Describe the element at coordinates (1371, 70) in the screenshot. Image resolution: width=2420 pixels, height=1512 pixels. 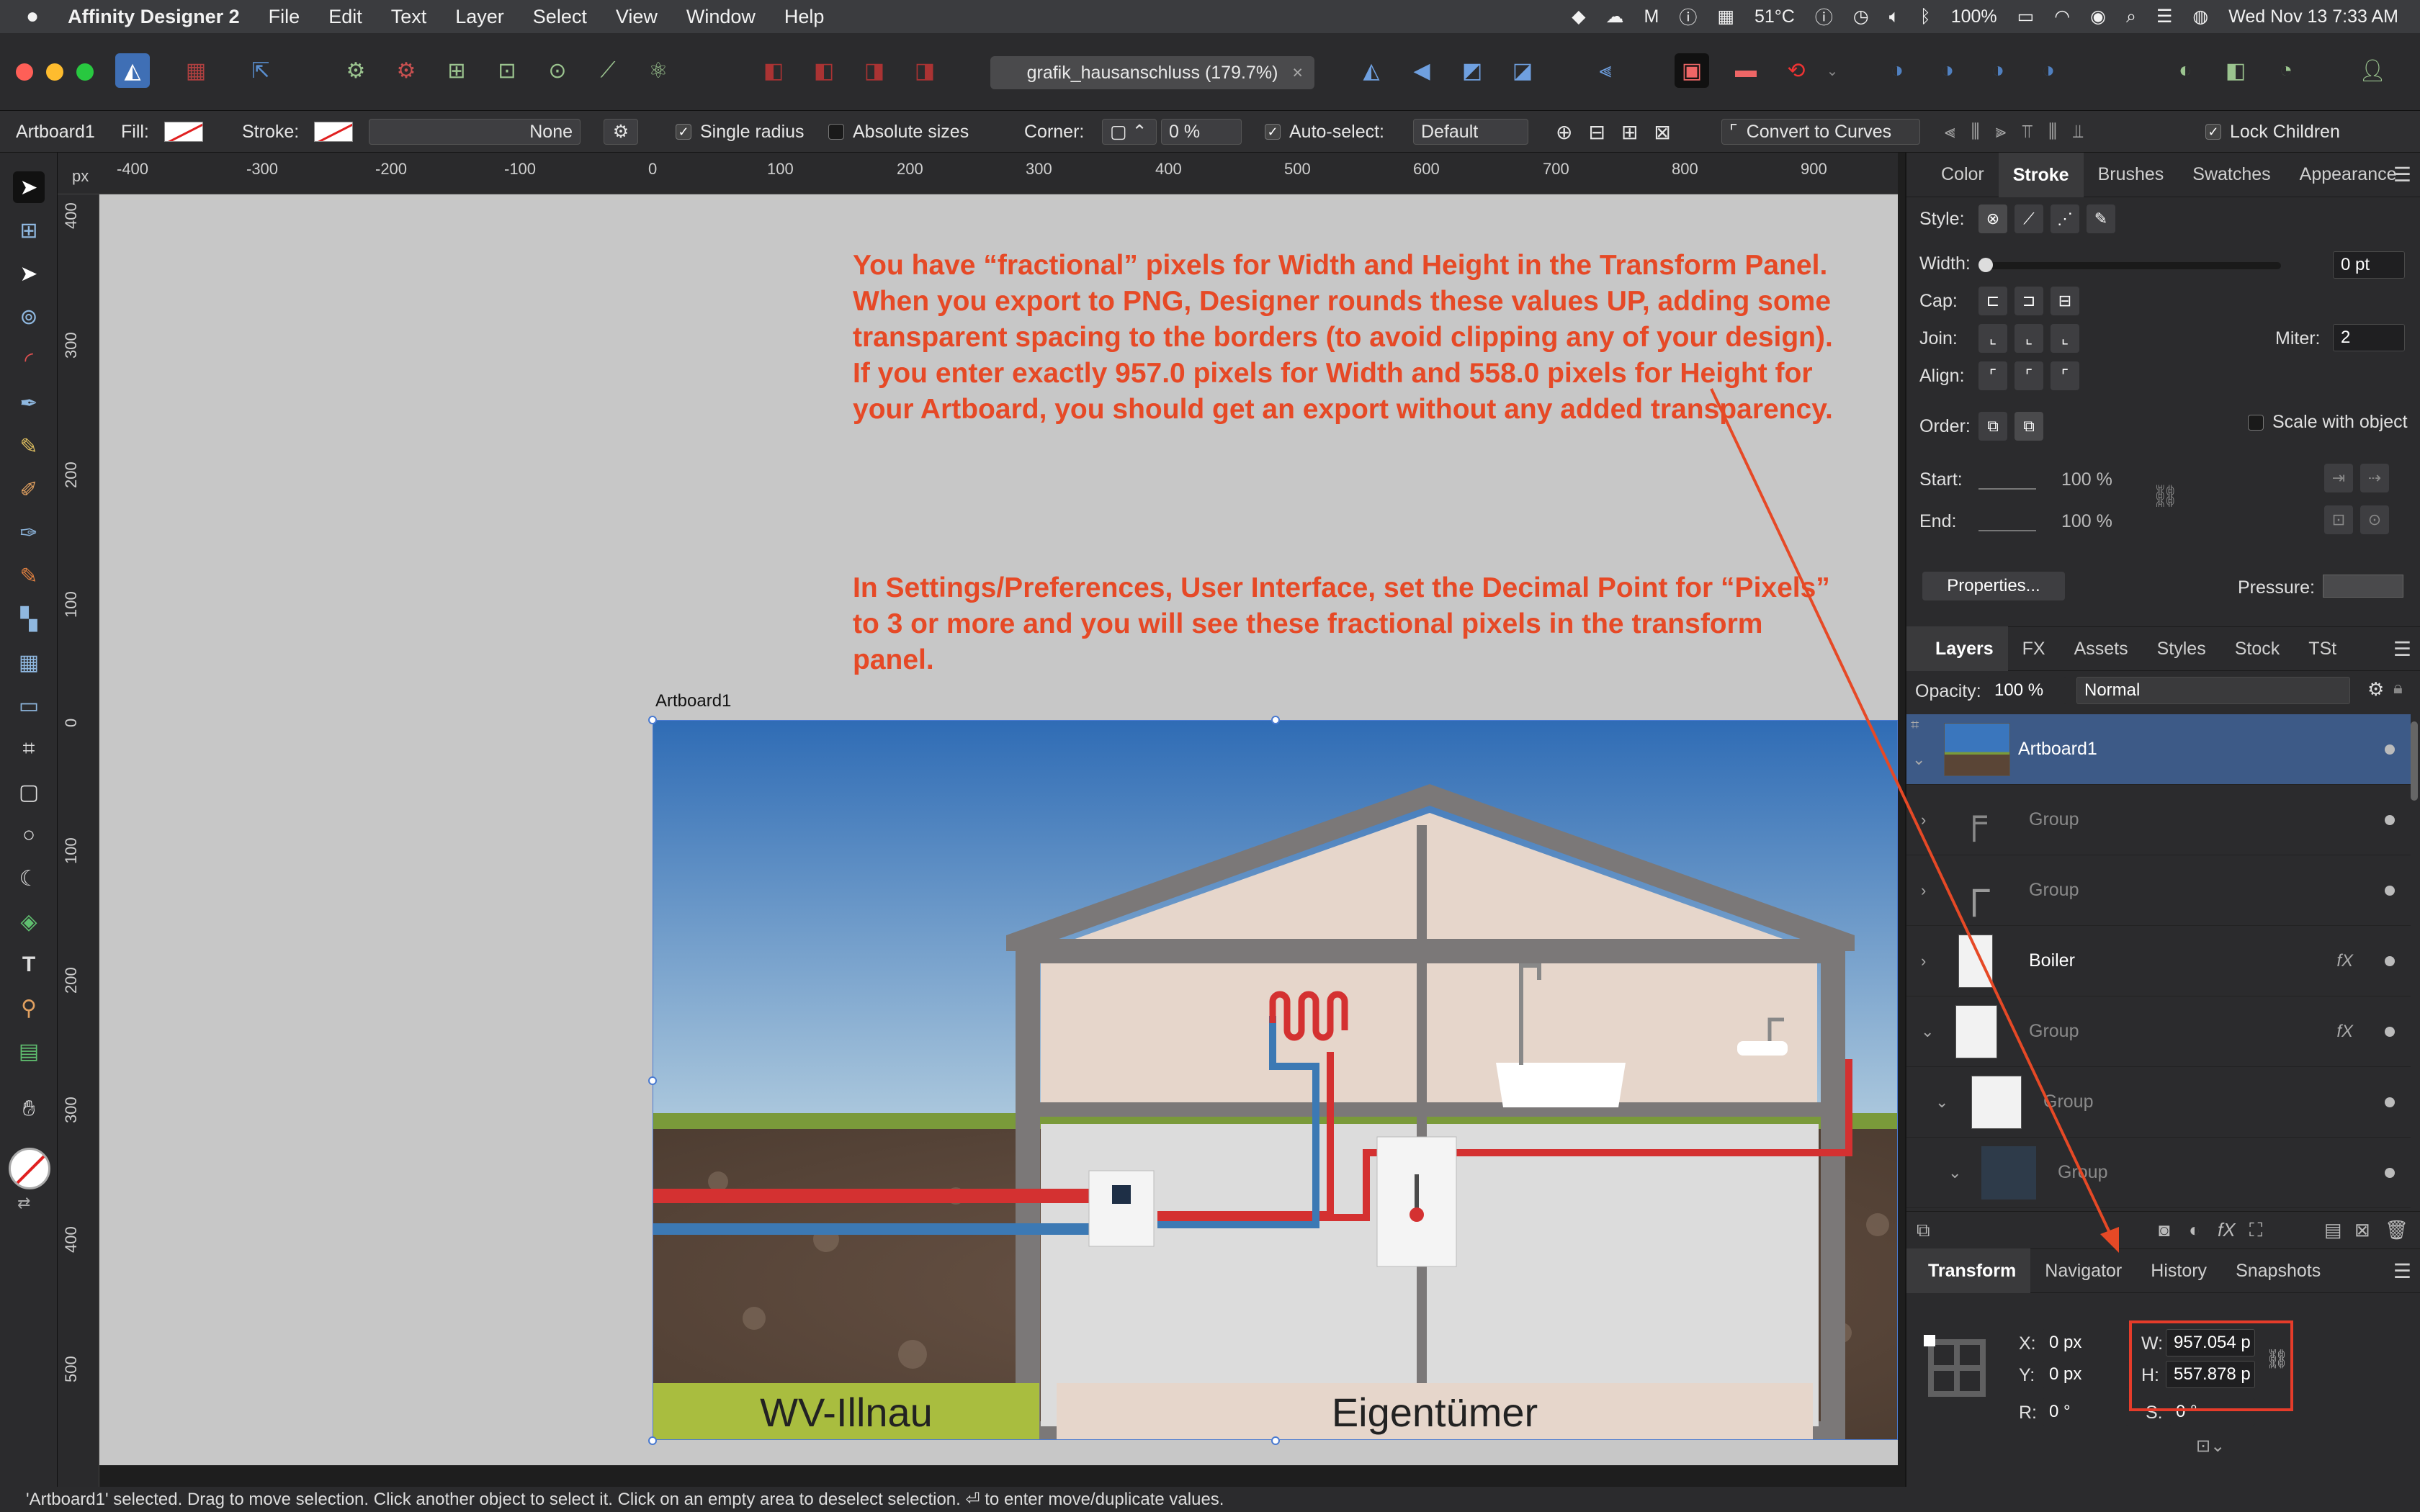
I see `flip-horizontal-icon: ◭` at that location.